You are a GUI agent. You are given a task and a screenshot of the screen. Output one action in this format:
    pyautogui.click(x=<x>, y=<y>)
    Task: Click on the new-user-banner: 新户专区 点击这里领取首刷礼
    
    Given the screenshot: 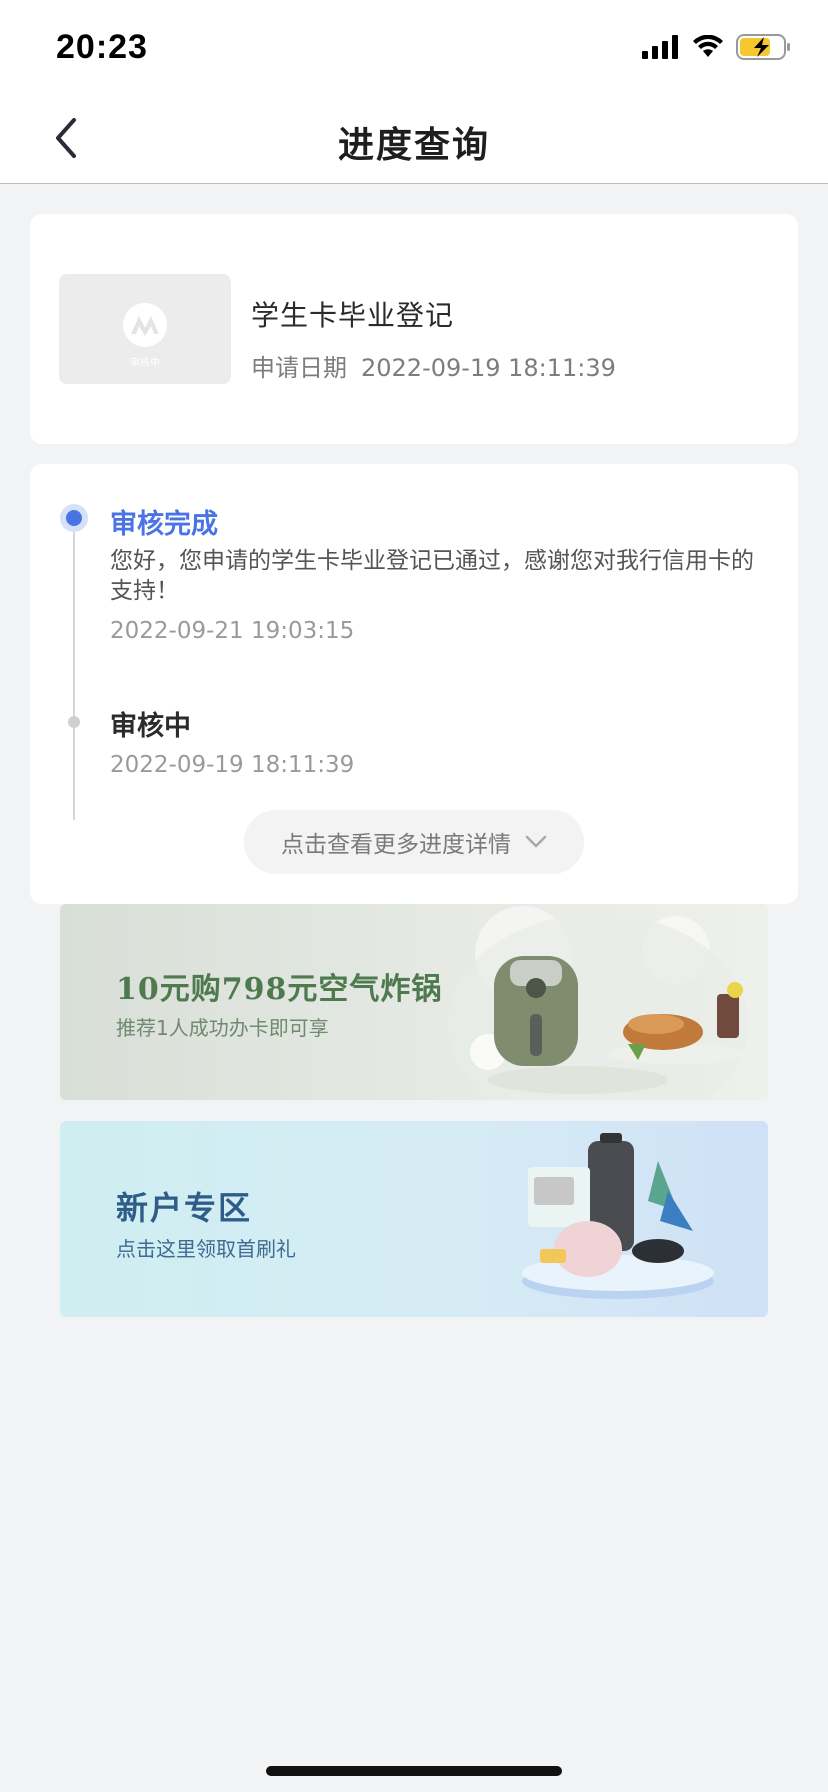 What is the action you would take?
    pyautogui.click(x=414, y=1219)
    